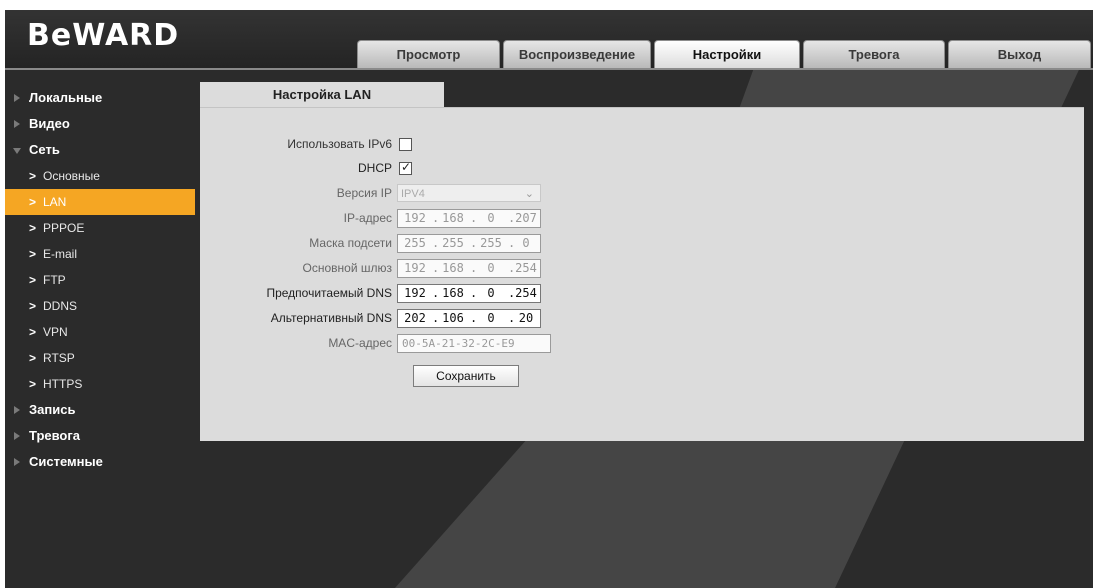  I want to click on chevron-down-icon: ⌄, so click(529, 194).